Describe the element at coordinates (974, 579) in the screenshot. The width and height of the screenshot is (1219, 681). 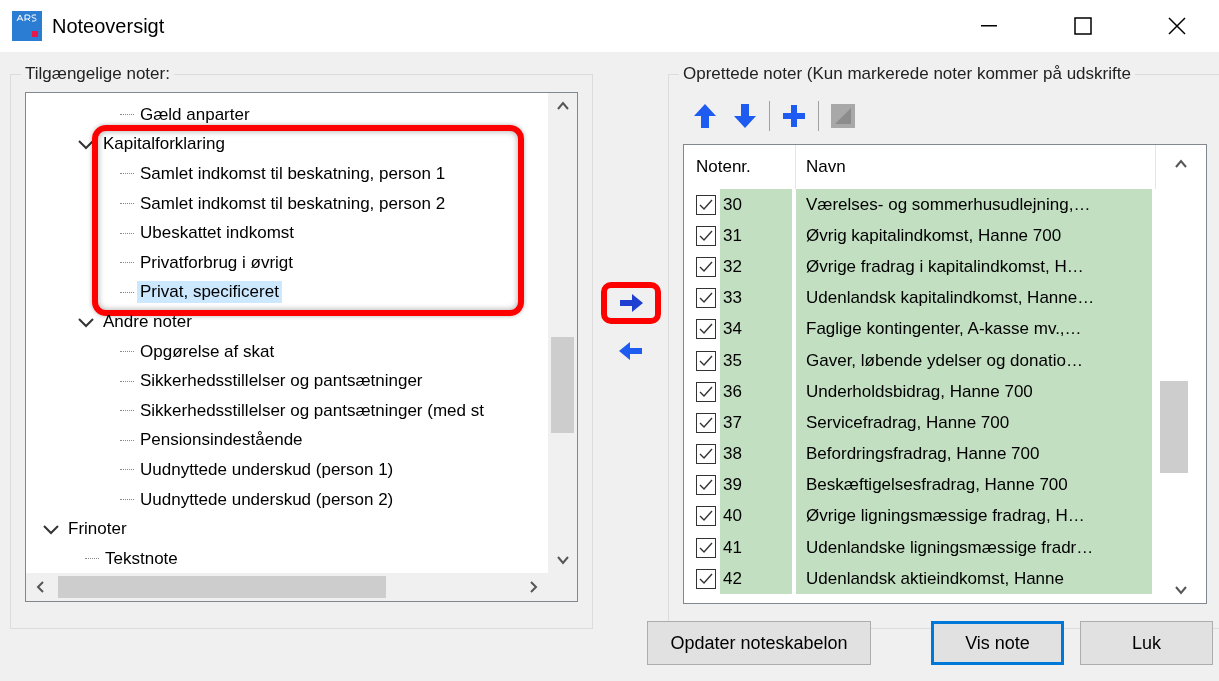
I see `table-cell: Udenlandsk aktieindkomst, Hanne` at that location.